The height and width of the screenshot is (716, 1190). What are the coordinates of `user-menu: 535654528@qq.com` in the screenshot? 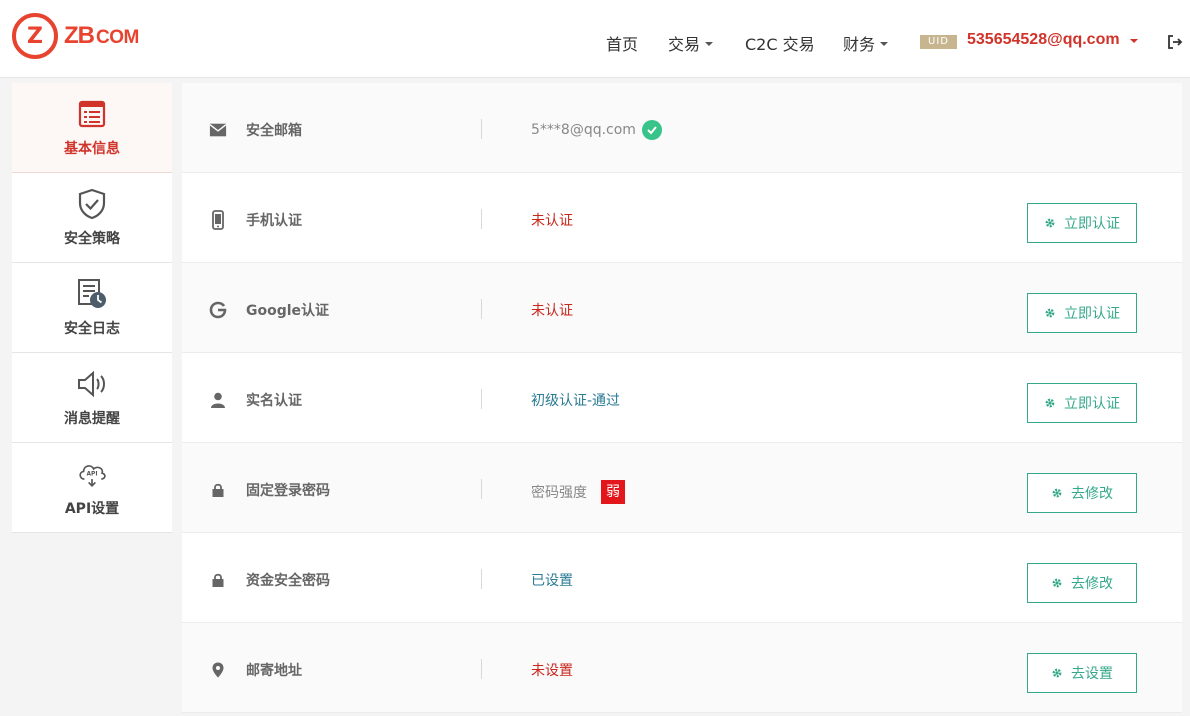 It's located at (1052, 40).